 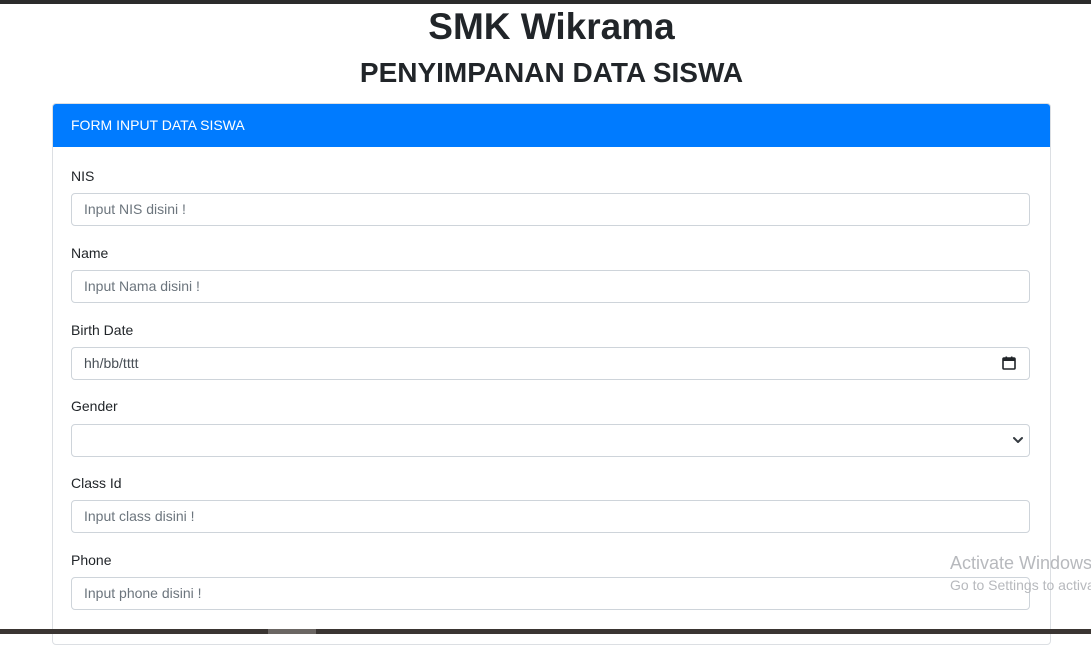 I want to click on chevron-down-icon, so click(x=1018, y=440).